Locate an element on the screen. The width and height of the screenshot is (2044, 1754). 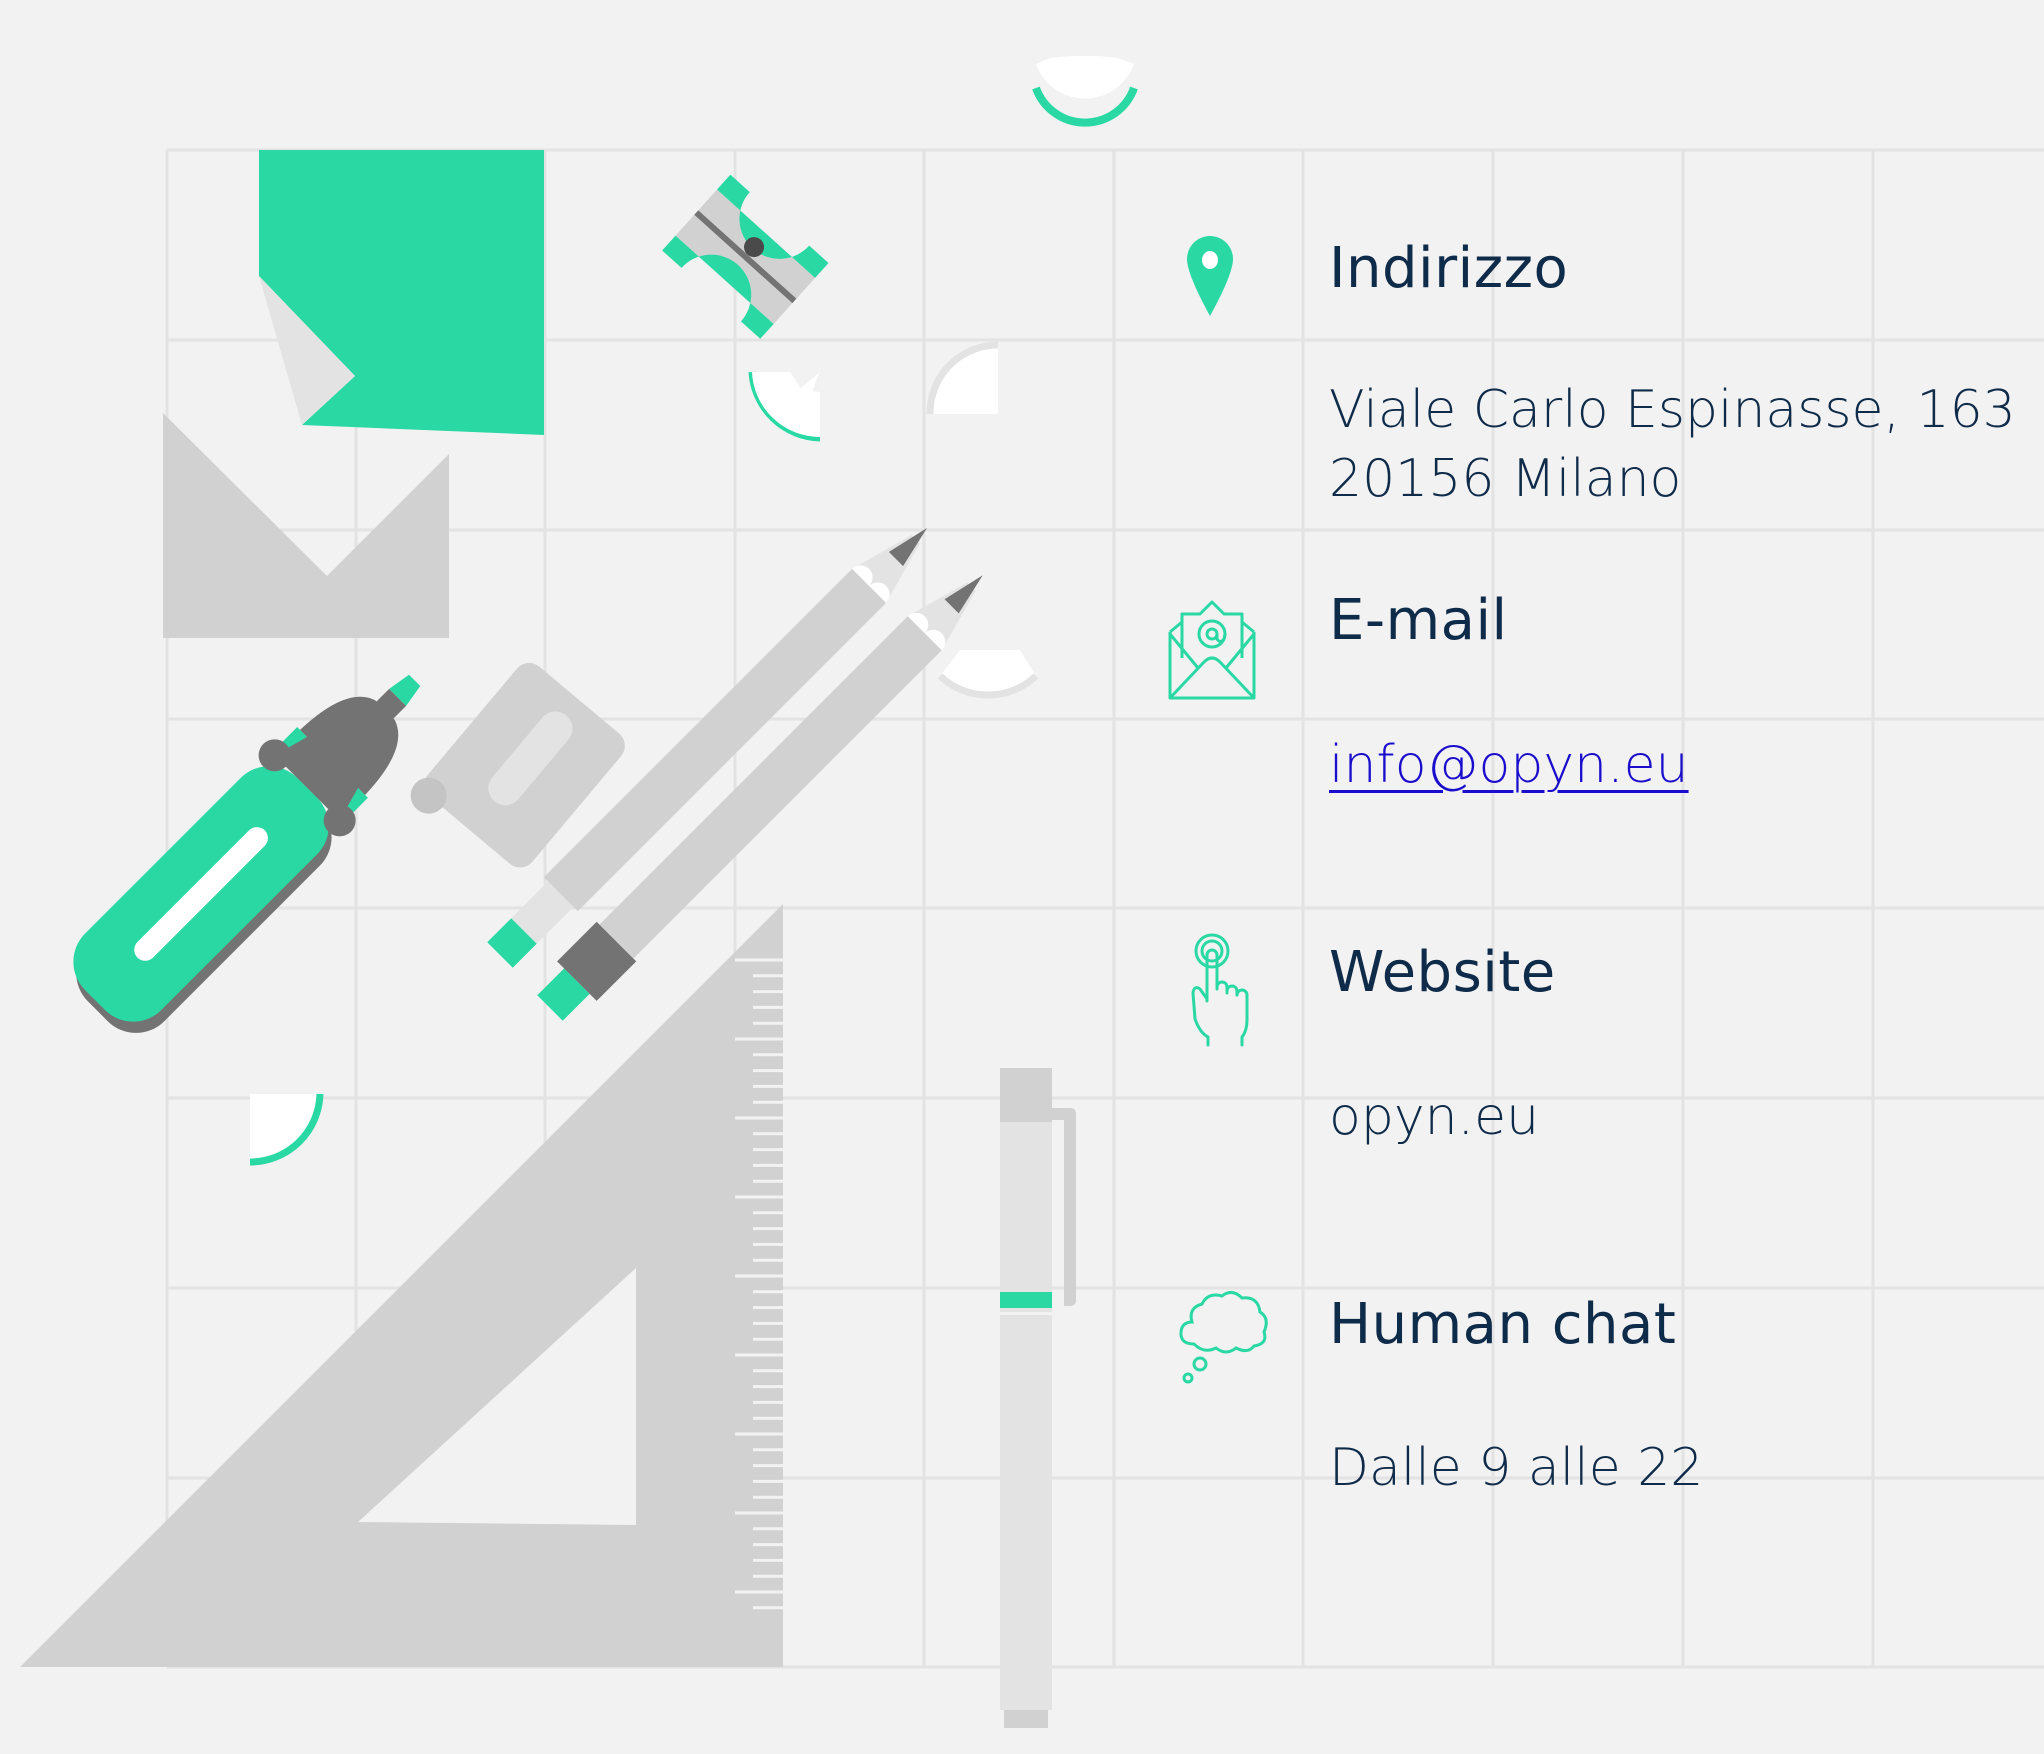
website-title: Website is located at coordinates (1442, 972).